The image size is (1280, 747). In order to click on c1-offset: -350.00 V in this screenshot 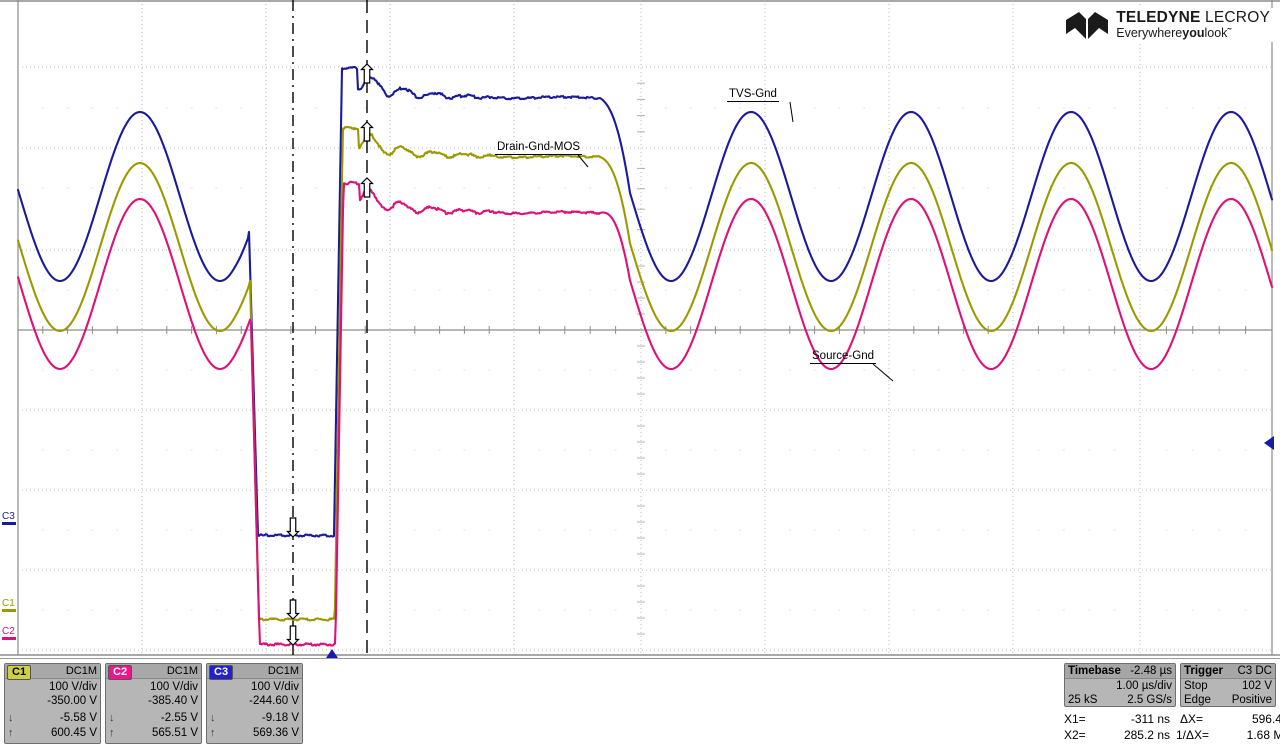, I will do `click(72, 701)`.